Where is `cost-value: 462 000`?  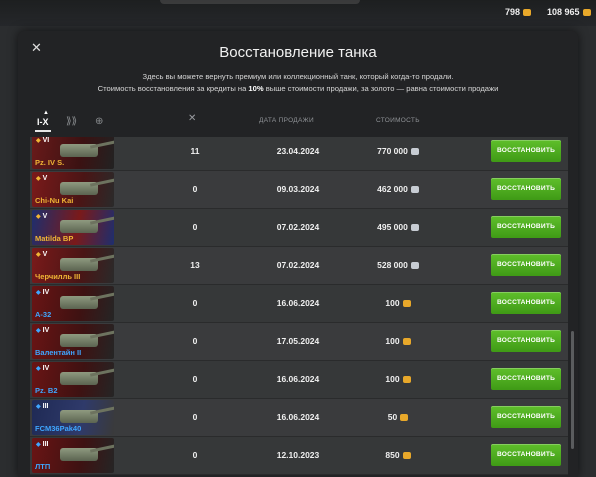
cost-value: 462 000 is located at coordinates (392, 189).